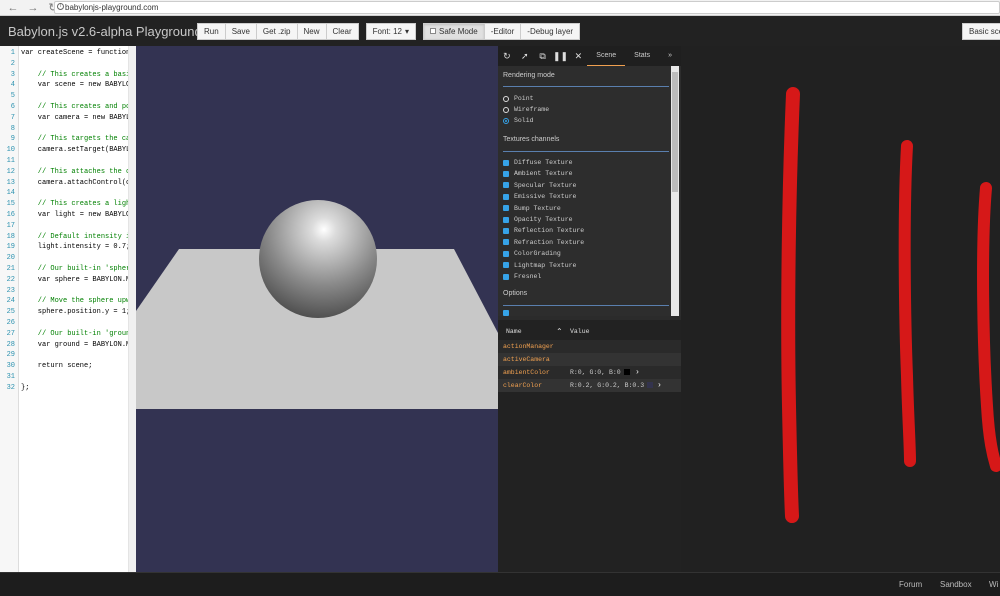 The height and width of the screenshot is (596, 1000). Describe the element at coordinates (211, 31) in the screenshot. I see `run-button: Run` at that location.